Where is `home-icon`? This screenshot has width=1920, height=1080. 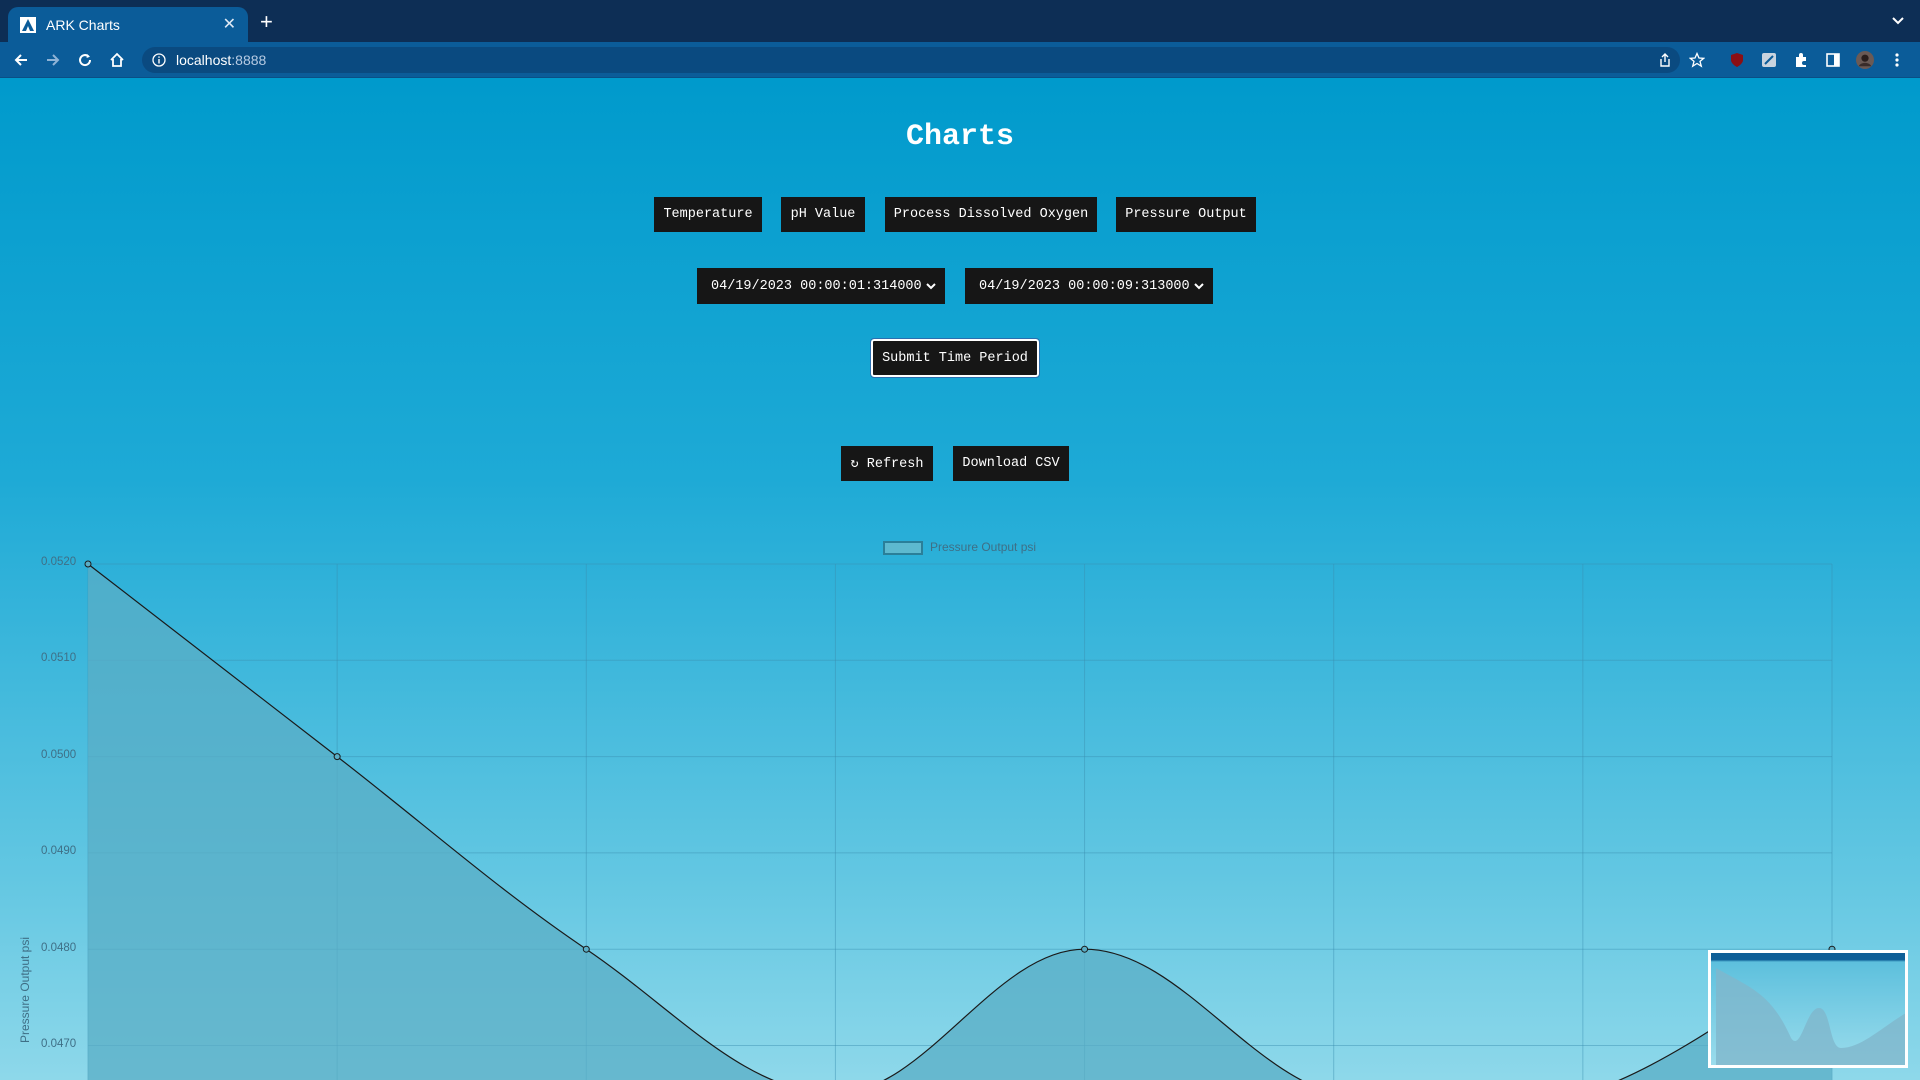 home-icon is located at coordinates (117, 60).